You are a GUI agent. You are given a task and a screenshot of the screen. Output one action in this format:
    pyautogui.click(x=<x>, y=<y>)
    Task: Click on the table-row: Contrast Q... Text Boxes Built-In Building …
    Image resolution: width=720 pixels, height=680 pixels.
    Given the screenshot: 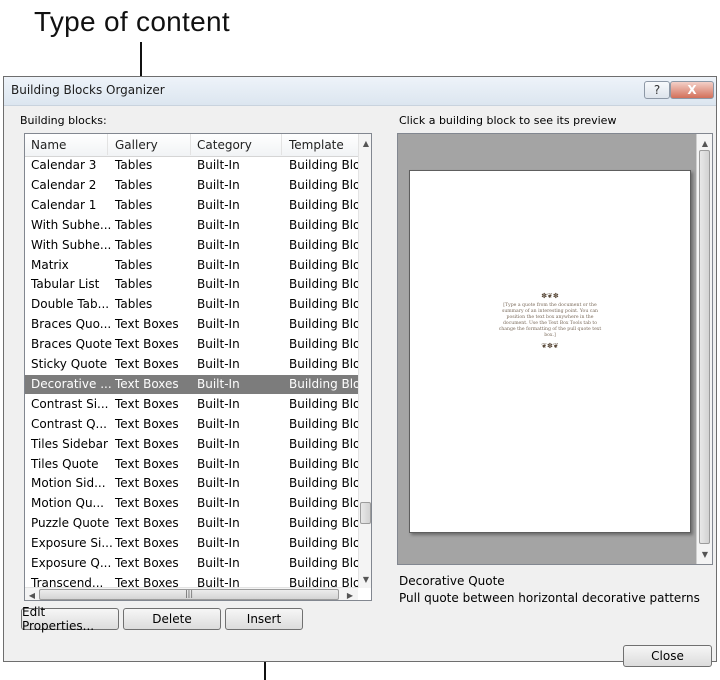 What is the action you would take?
    pyautogui.click(x=198, y=424)
    